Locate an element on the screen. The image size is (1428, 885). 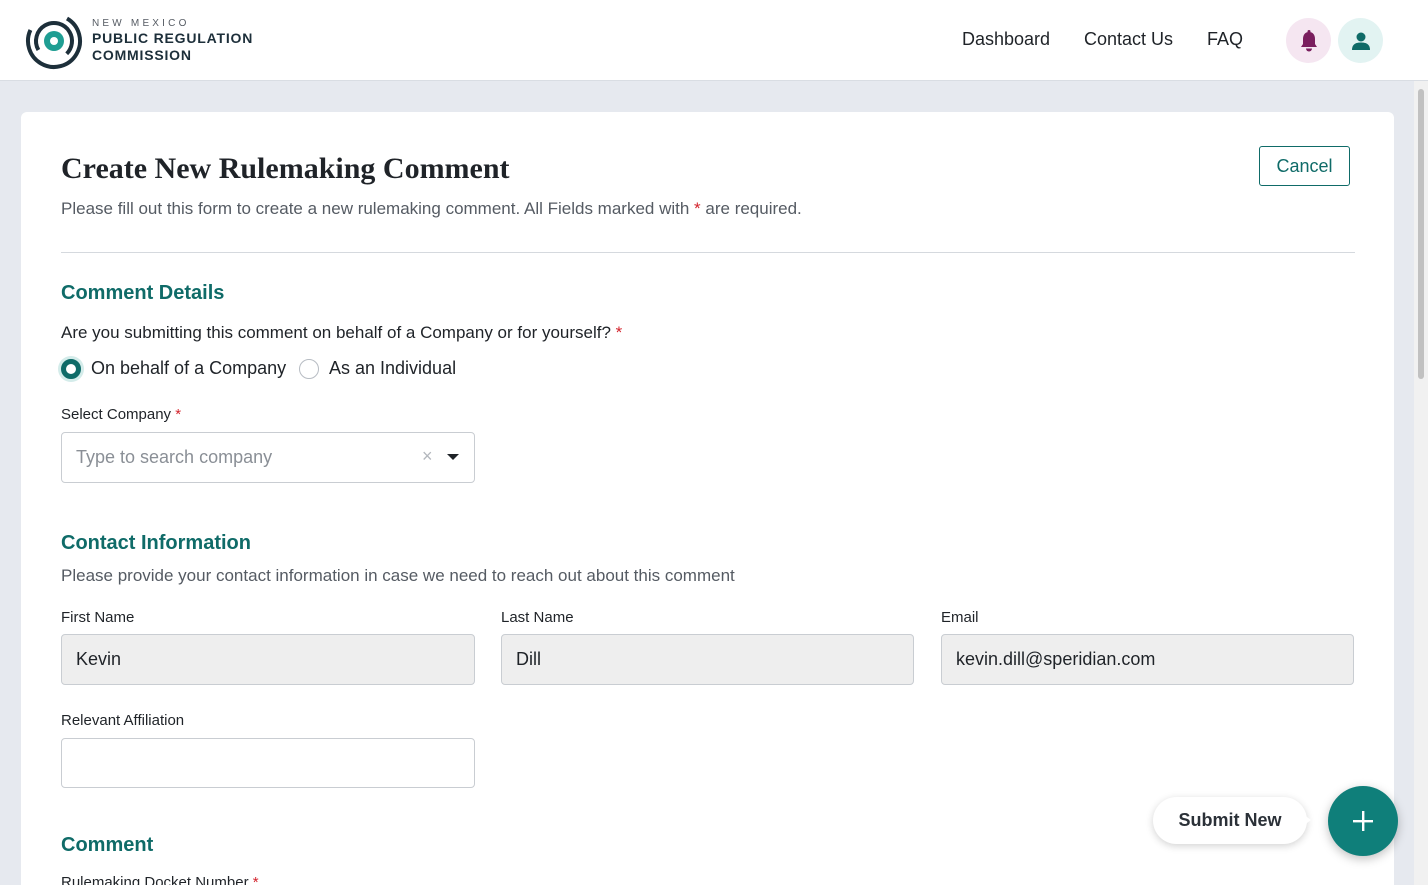
nav-dashboard: Dashboard is located at coordinates (1006, 39).